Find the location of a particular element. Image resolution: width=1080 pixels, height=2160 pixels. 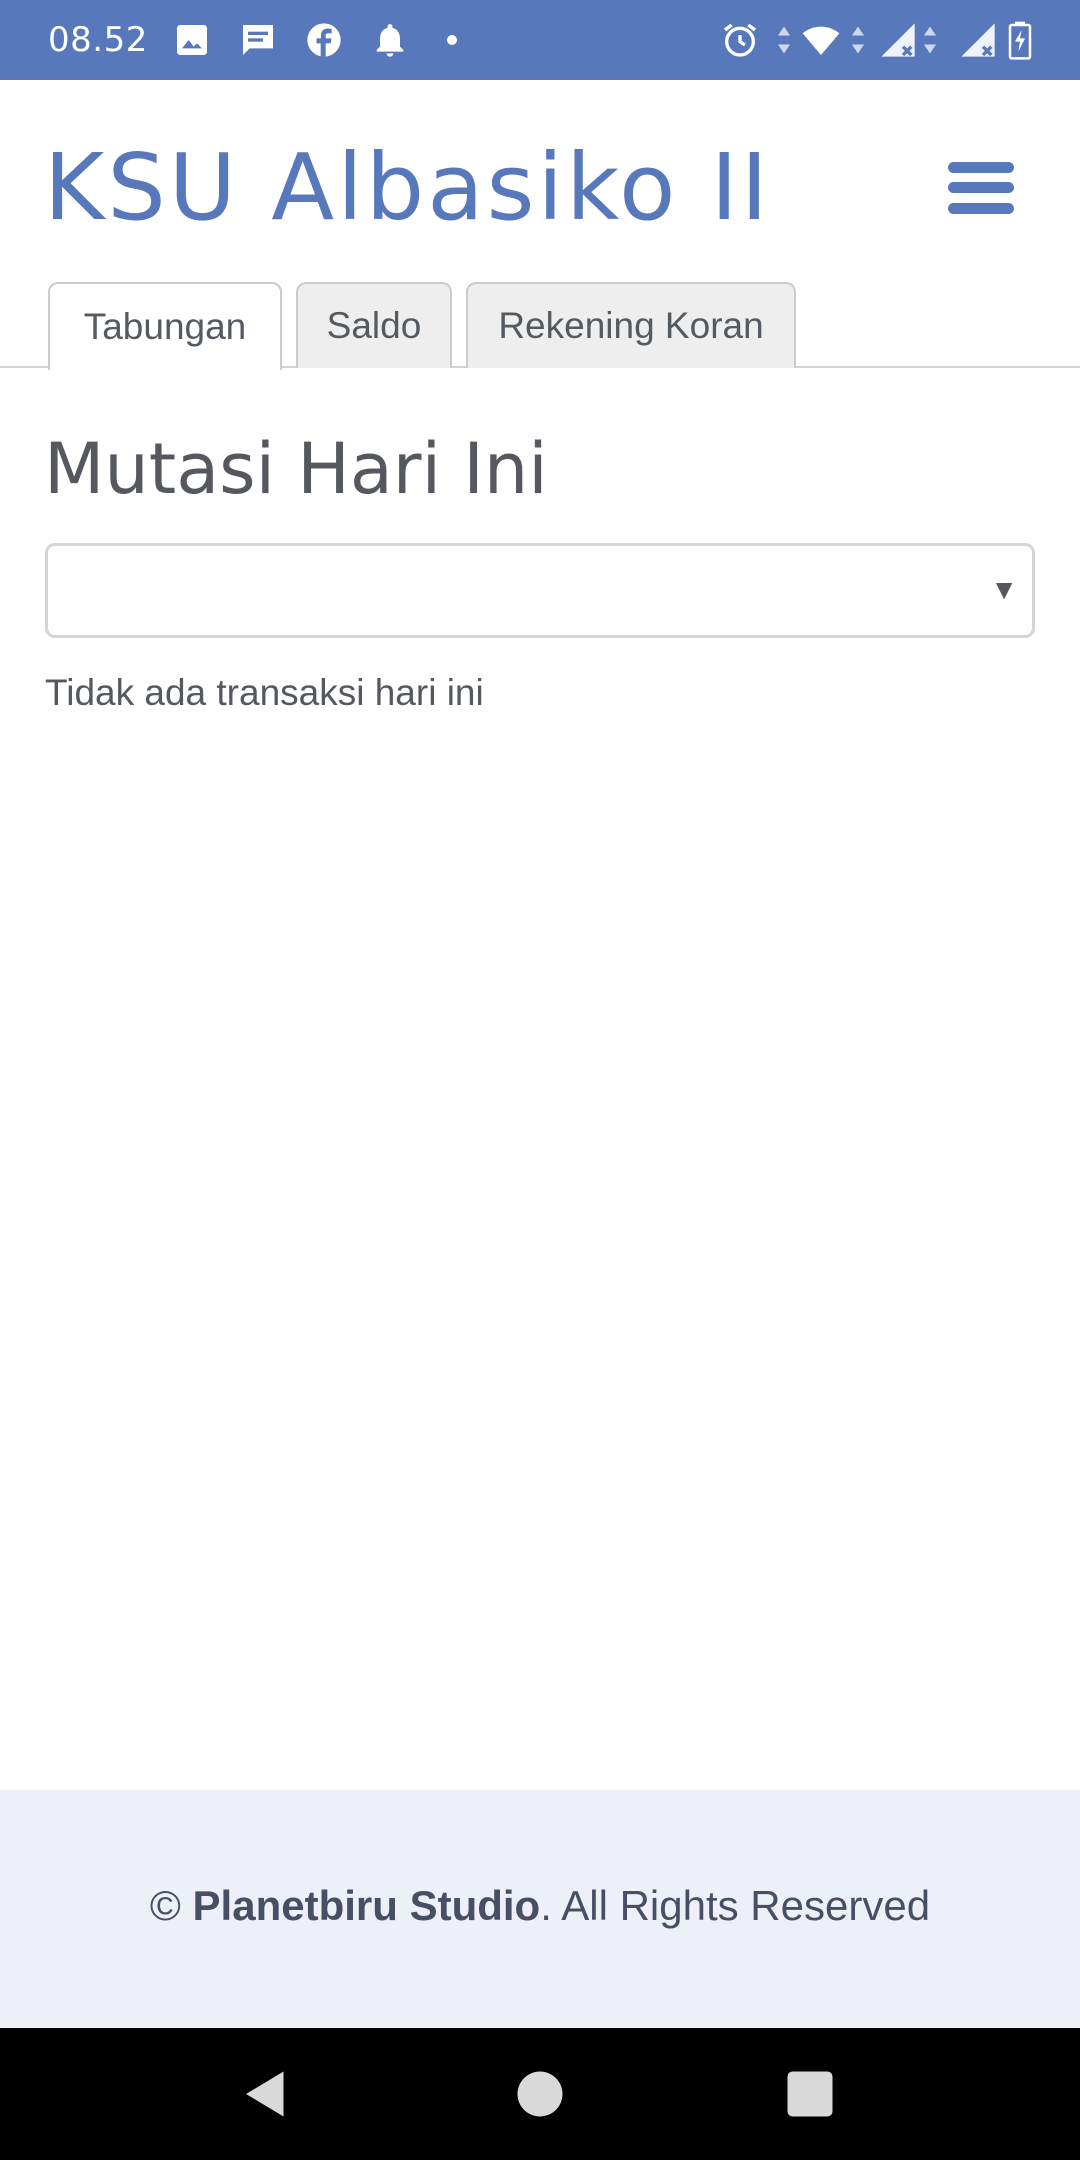

recents-icon is located at coordinates (810, 2094).